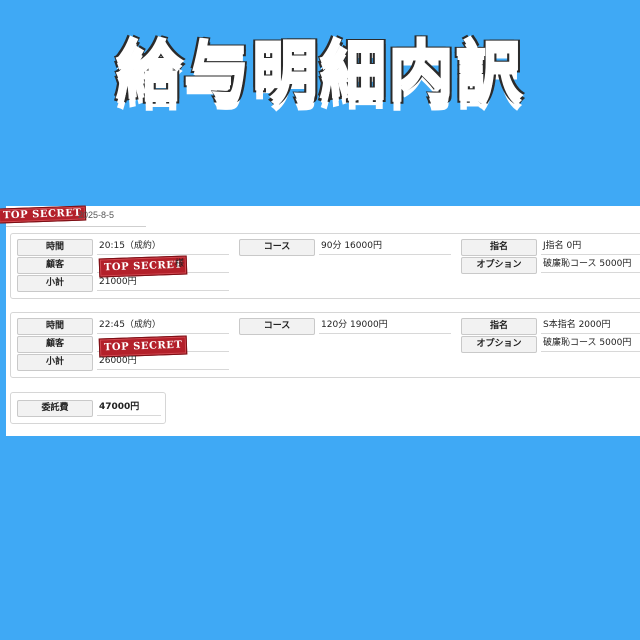 This screenshot has width=640, height=640. What do you see at coordinates (55, 408) in the screenshot?
I see `fee-label: 委託費` at bounding box center [55, 408].